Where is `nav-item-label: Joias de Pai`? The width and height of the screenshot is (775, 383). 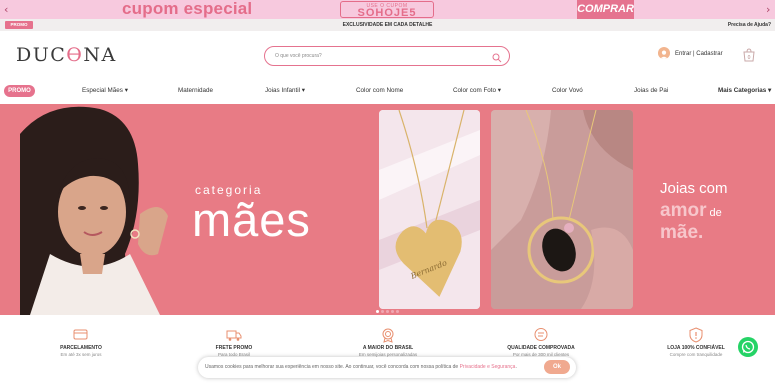
nav-item-label: Joias de Pai is located at coordinates (651, 90).